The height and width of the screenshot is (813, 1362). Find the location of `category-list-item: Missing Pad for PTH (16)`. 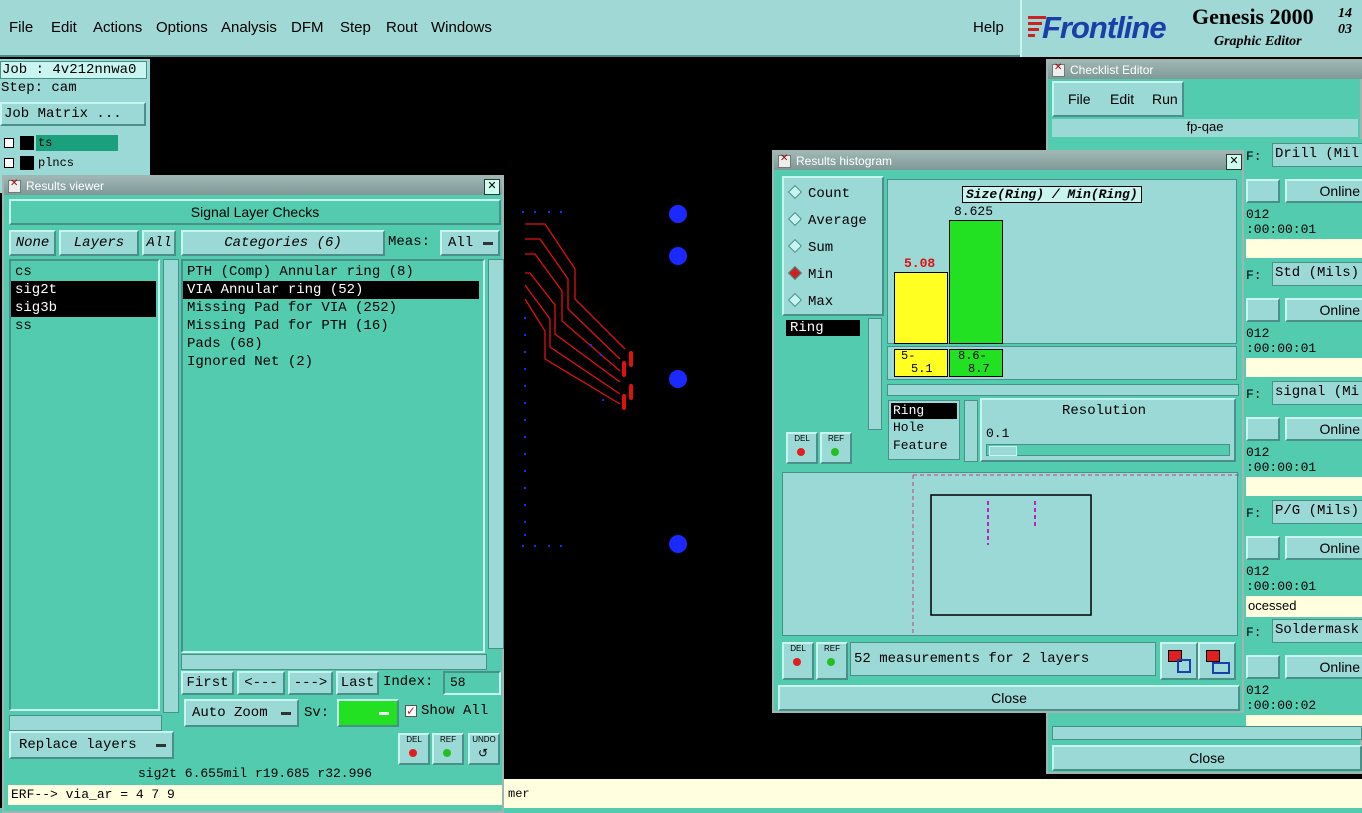

category-list-item: Missing Pad for PTH (16) is located at coordinates (331, 326).